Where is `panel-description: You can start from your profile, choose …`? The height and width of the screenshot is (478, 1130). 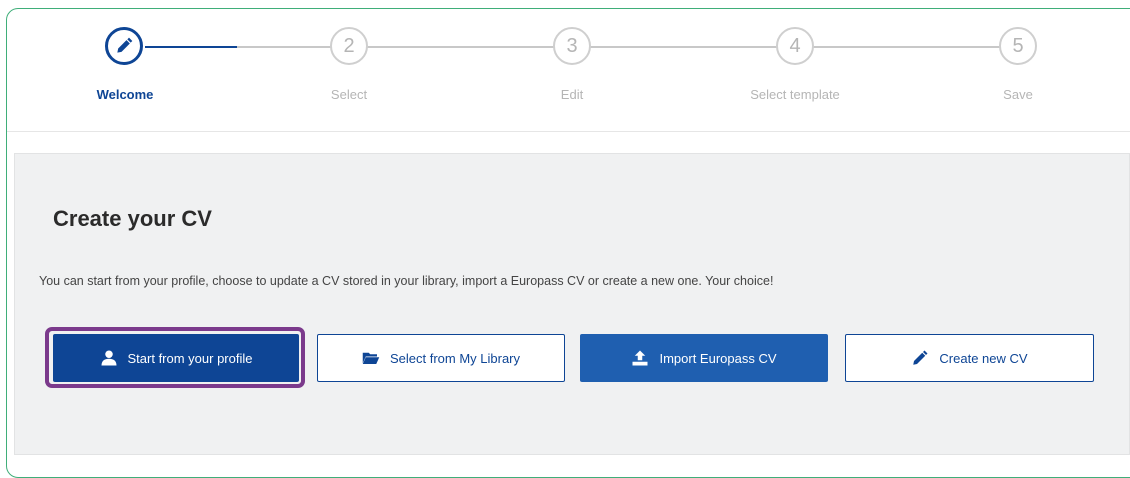
panel-description: You can start from your profile, choose … is located at coordinates (406, 281).